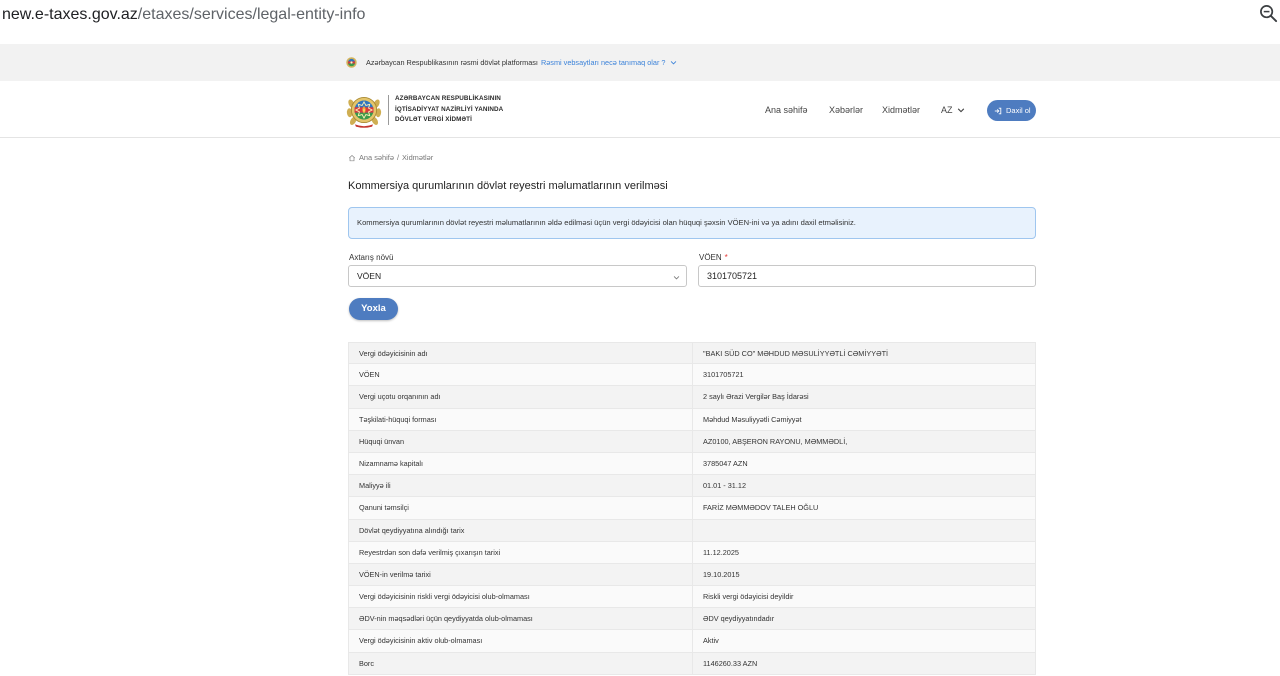  Describe the element at coordinates (864, 552) in the screenshot. I see `row-value: 11.12.2025` at that location.